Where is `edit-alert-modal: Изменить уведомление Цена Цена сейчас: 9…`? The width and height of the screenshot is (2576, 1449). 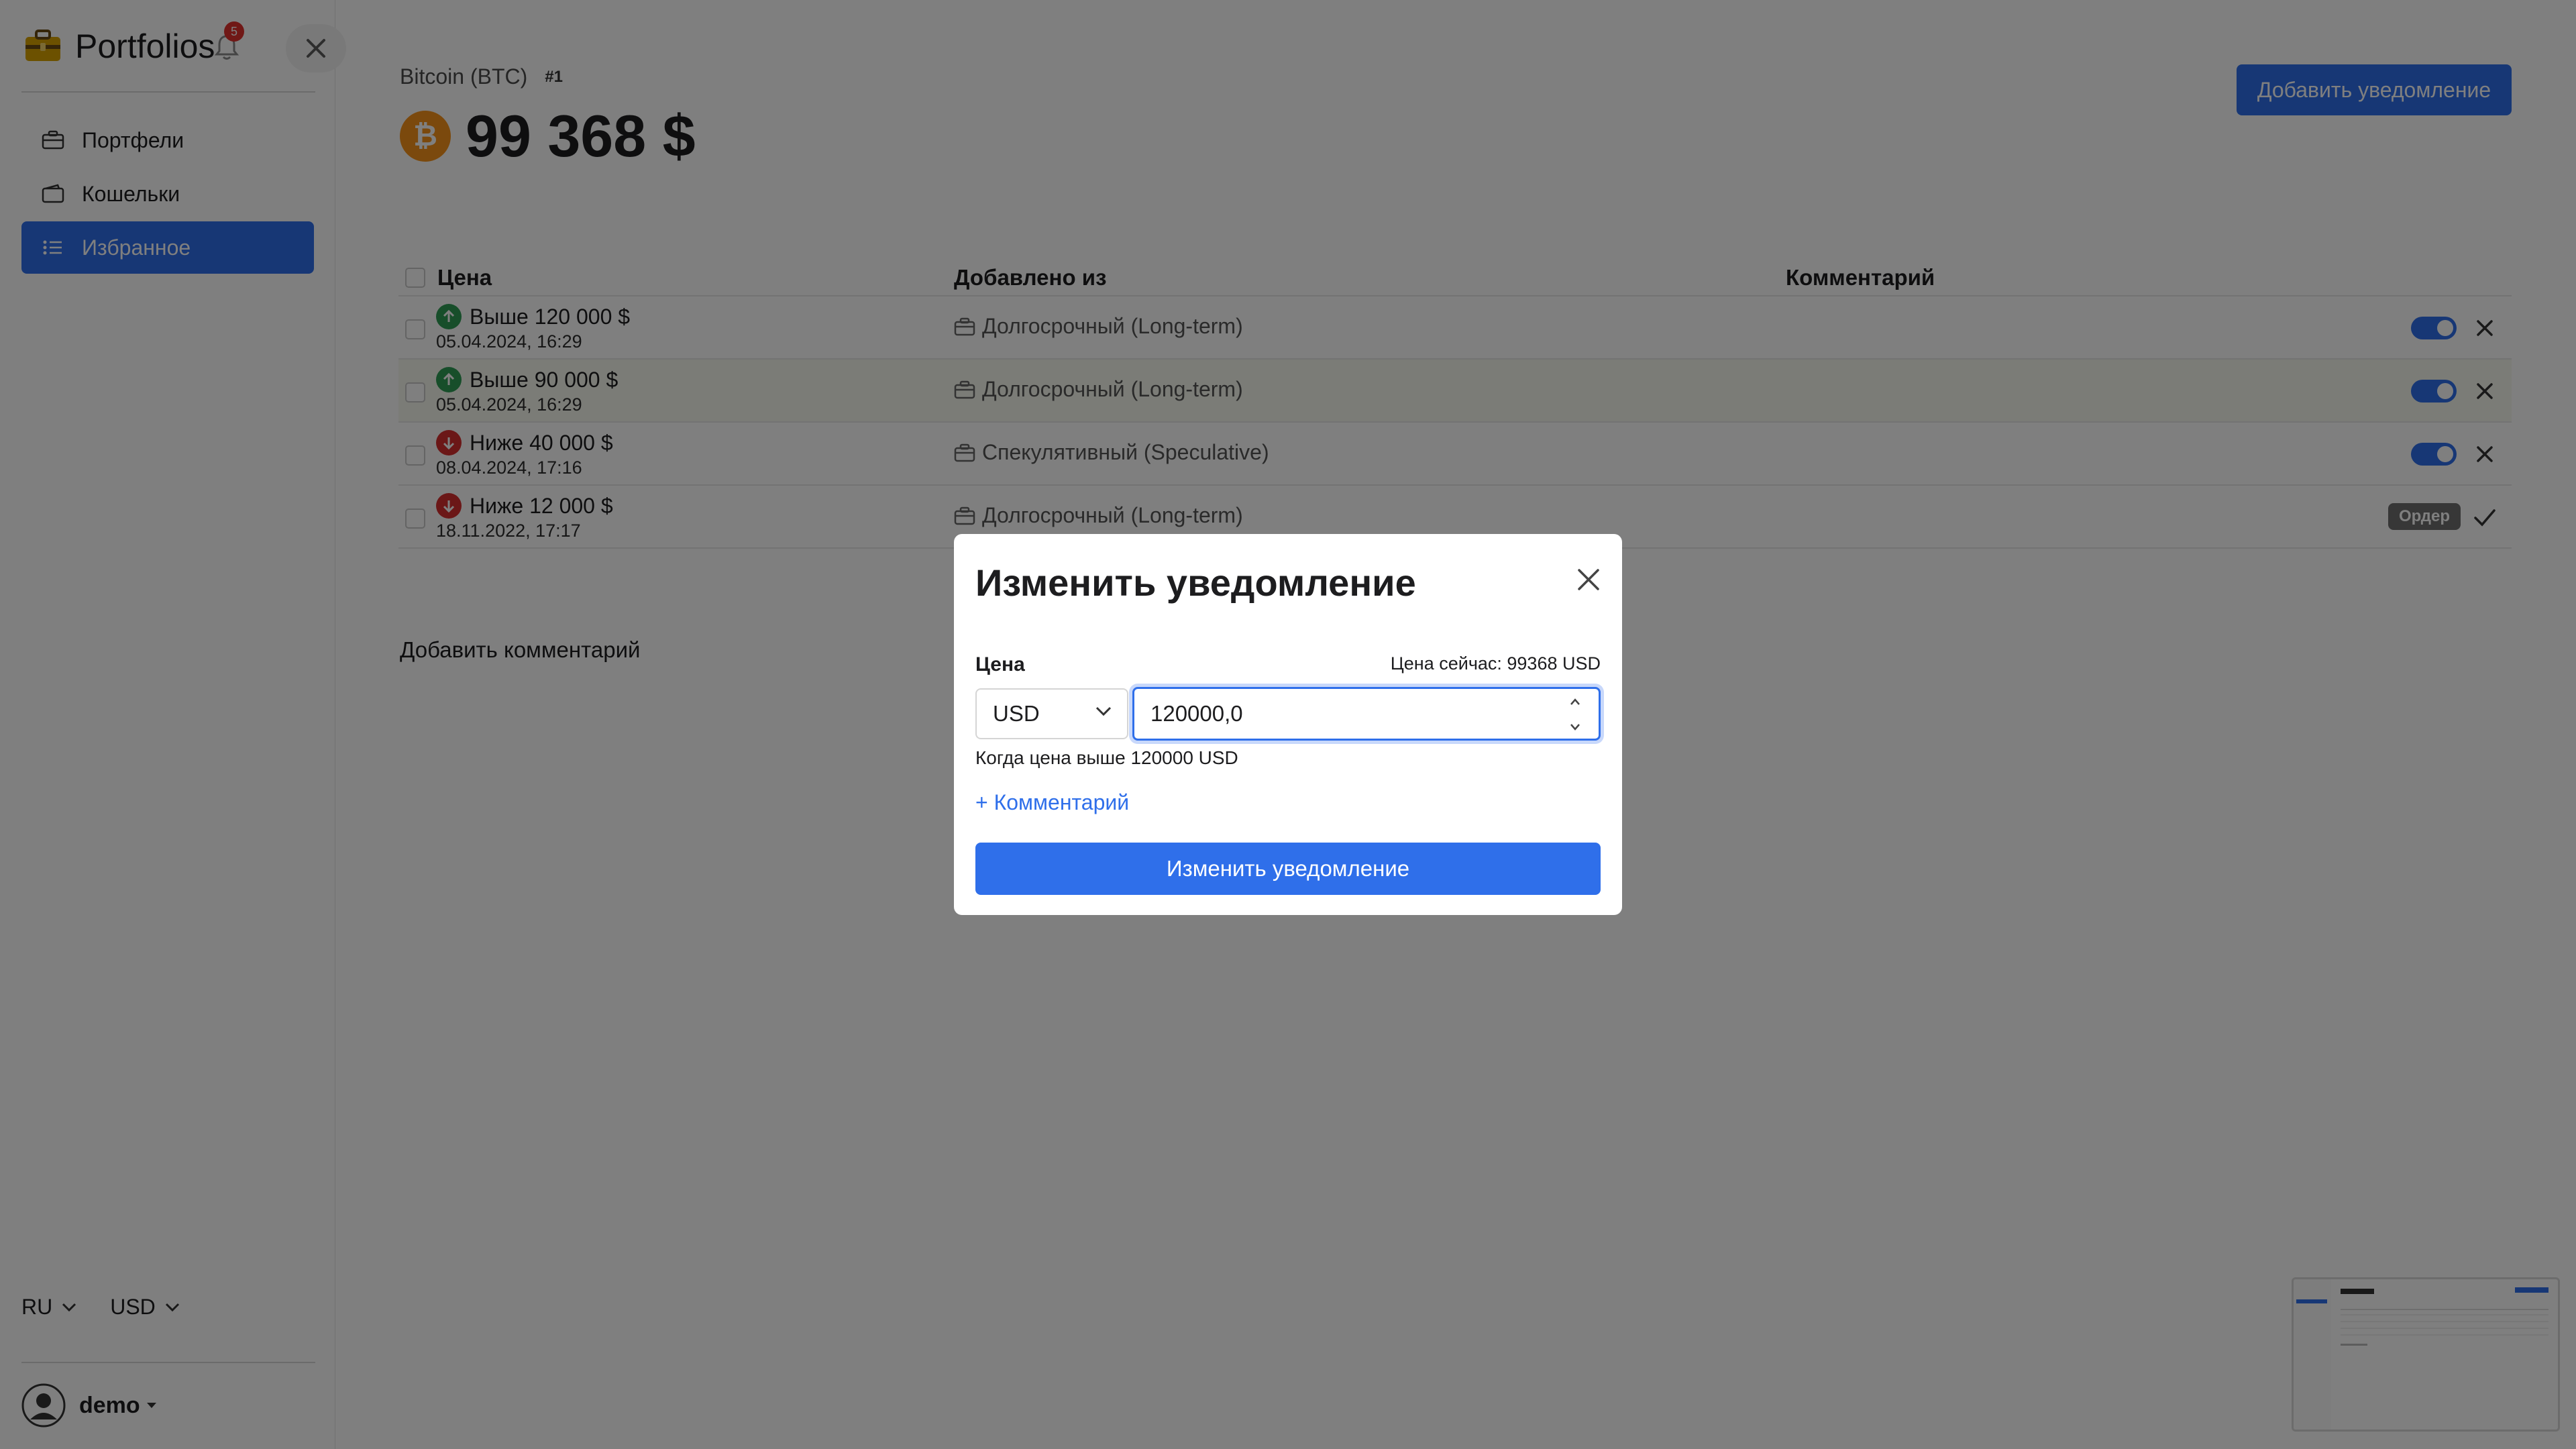
edit-alert-modal: Изменить уведомление Цена Цена сейчас: 9… is located at coordinates (1288, 724).